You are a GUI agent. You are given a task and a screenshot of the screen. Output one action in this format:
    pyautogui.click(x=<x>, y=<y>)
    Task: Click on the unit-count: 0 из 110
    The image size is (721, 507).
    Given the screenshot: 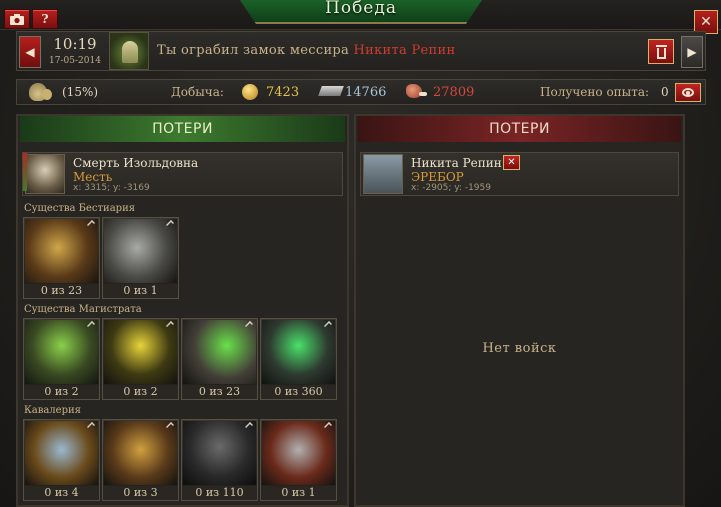 What is the action you would take?
    pyautogui.click(x=219, y=493)
    